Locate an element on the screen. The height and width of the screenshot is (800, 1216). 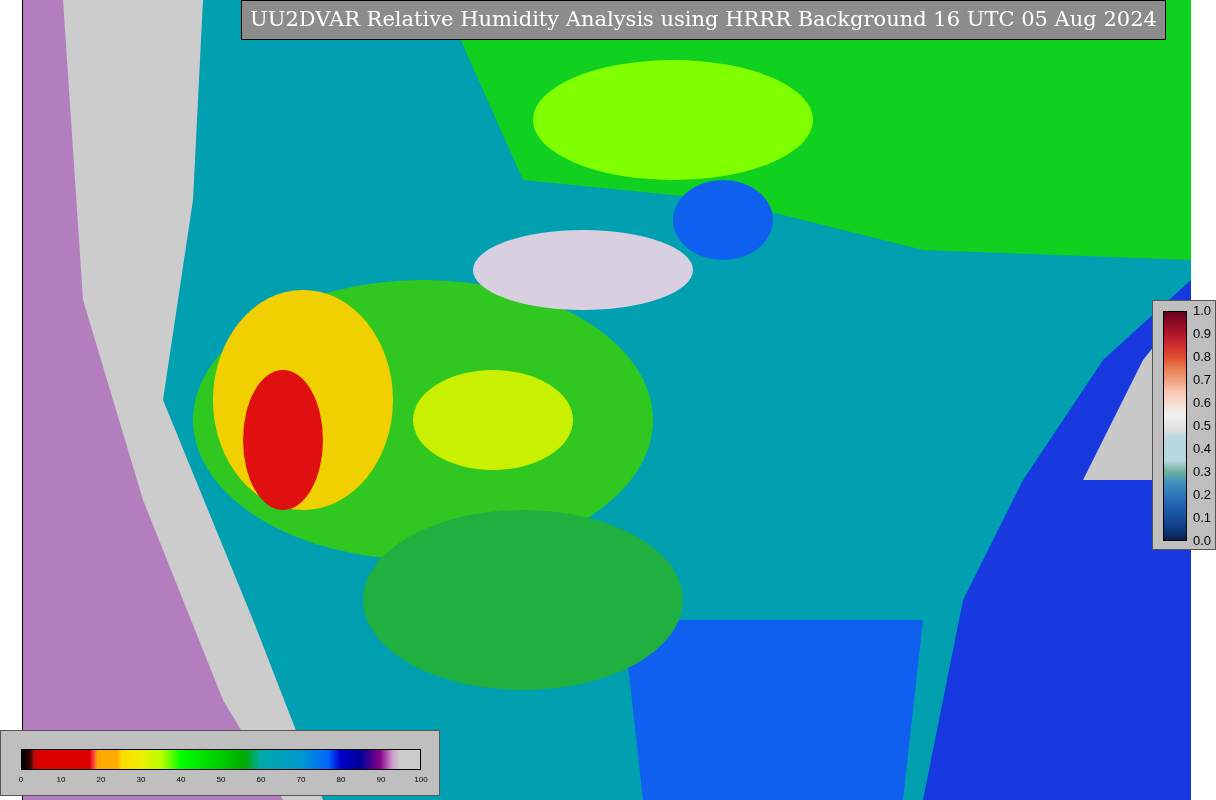
tick-label: 20 is located at coordinates (101, 780).